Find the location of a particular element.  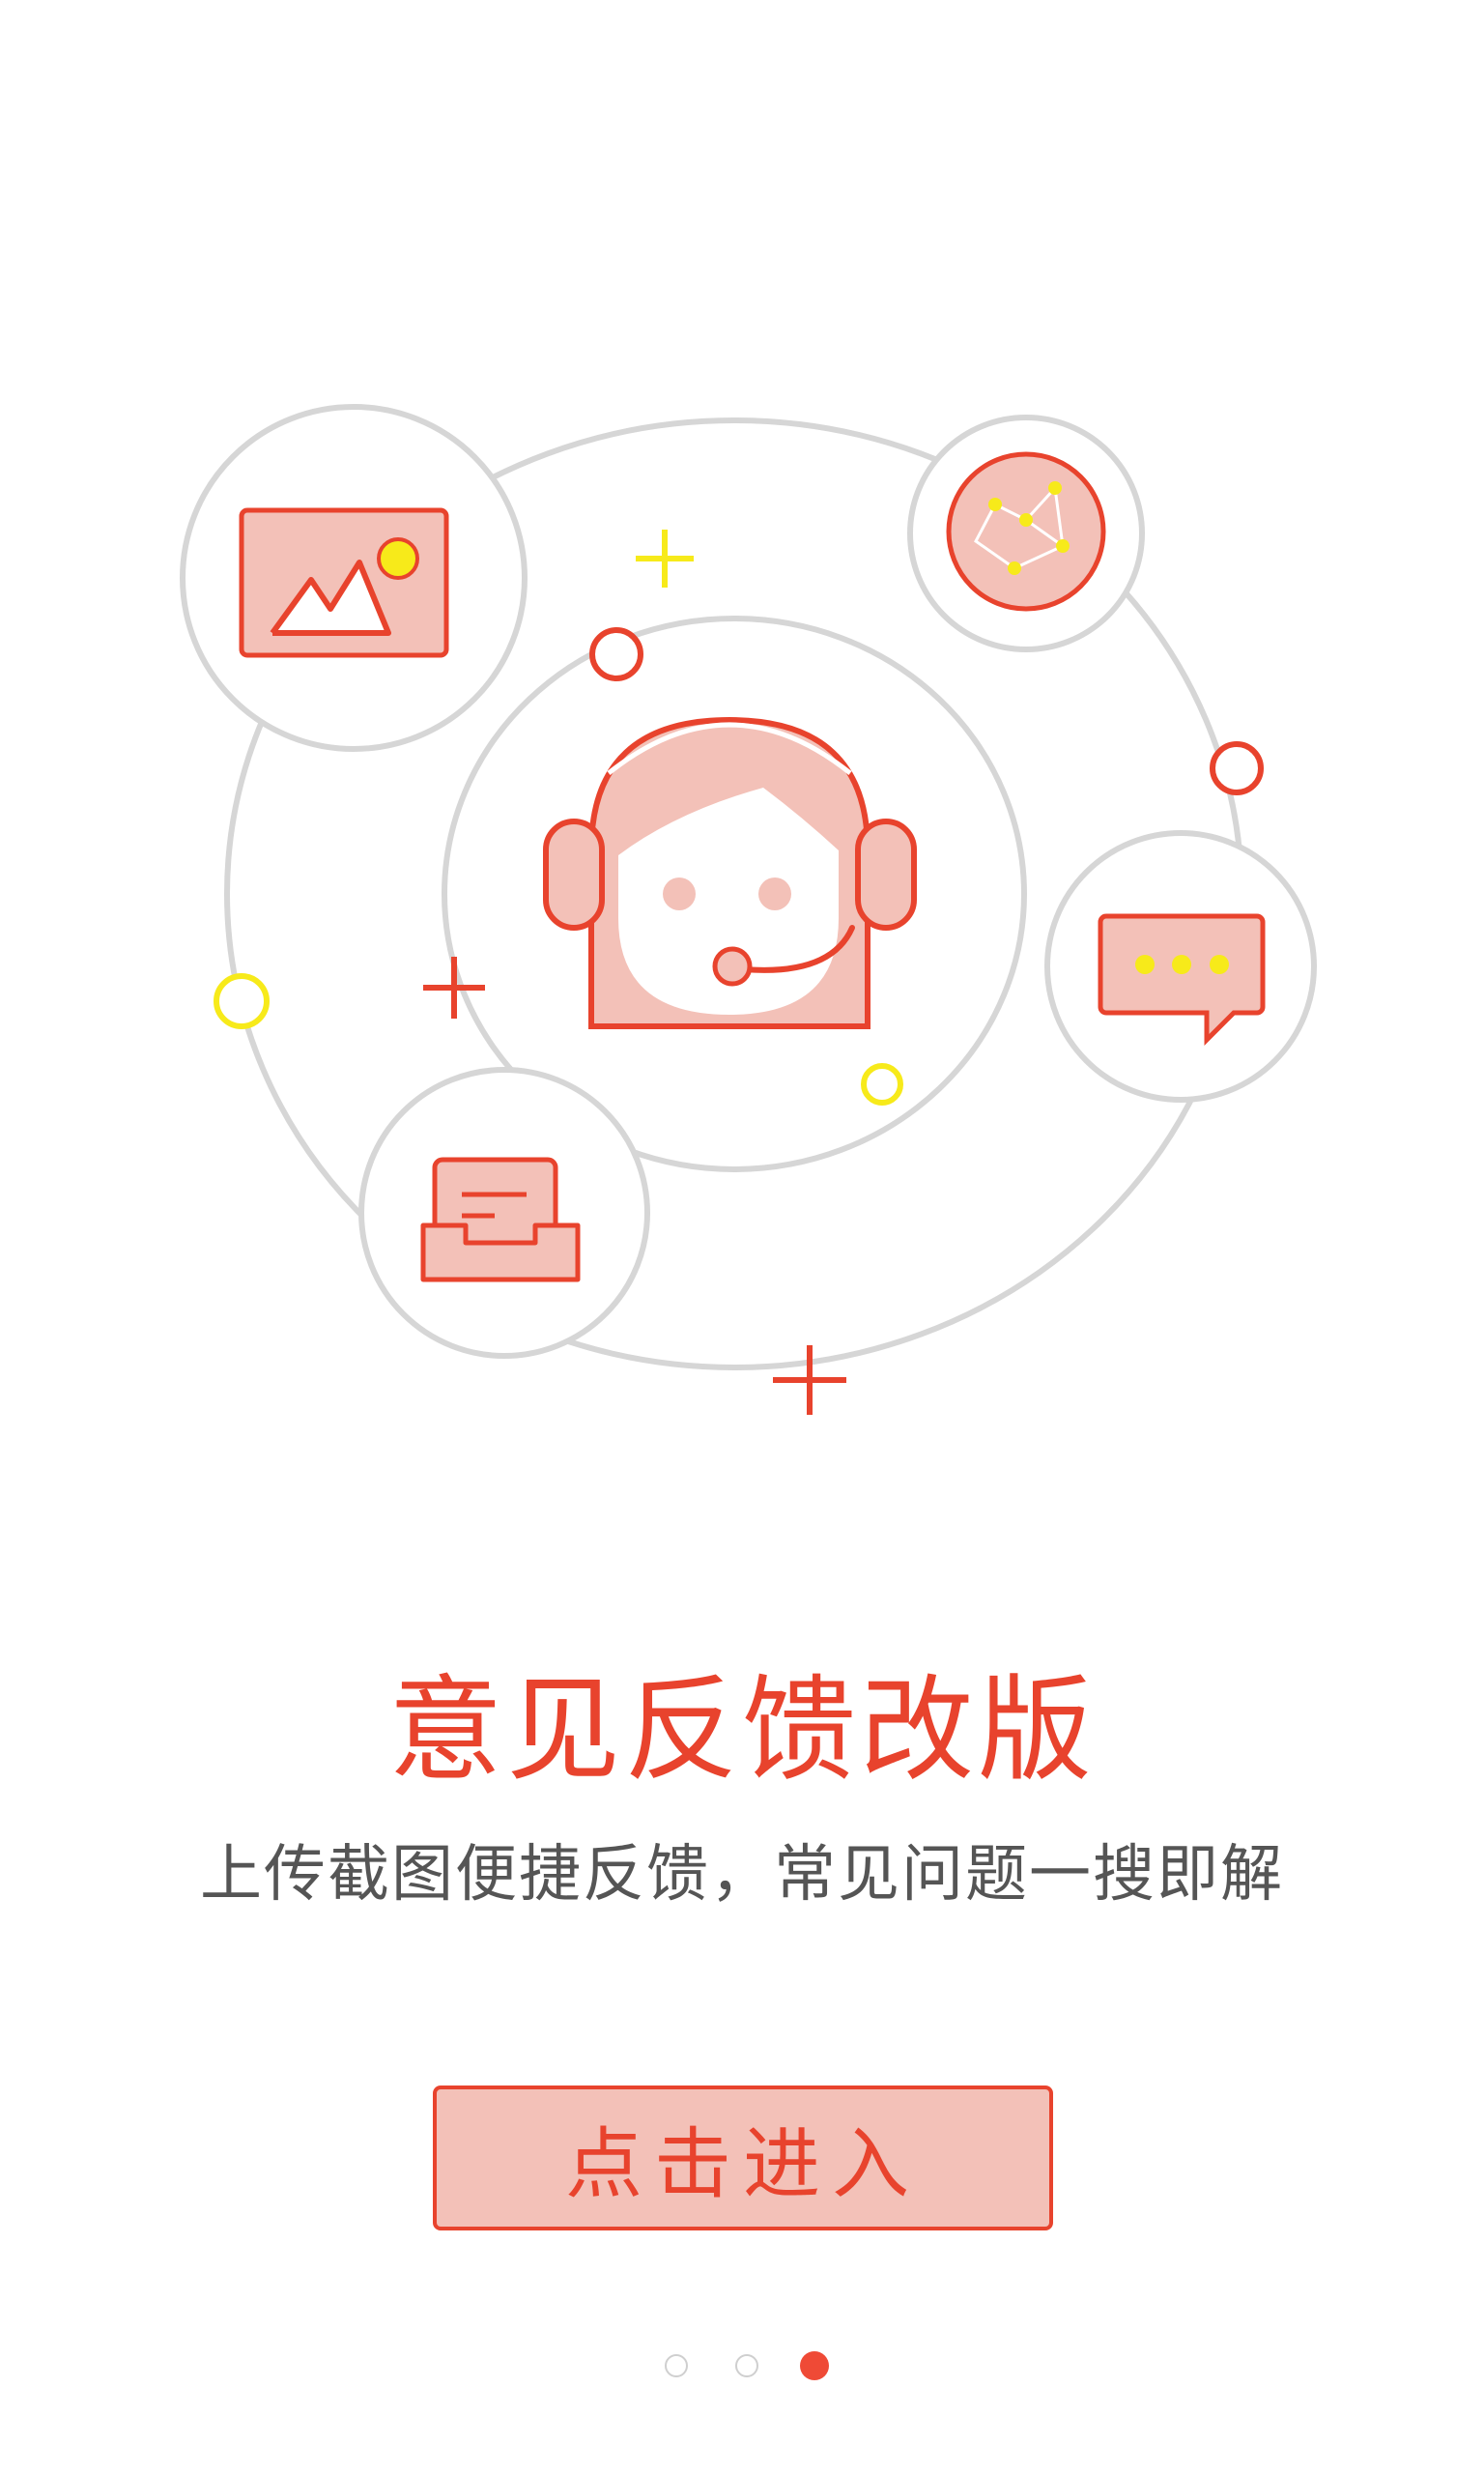

page-indicator is located at coordinates (742, 2368).